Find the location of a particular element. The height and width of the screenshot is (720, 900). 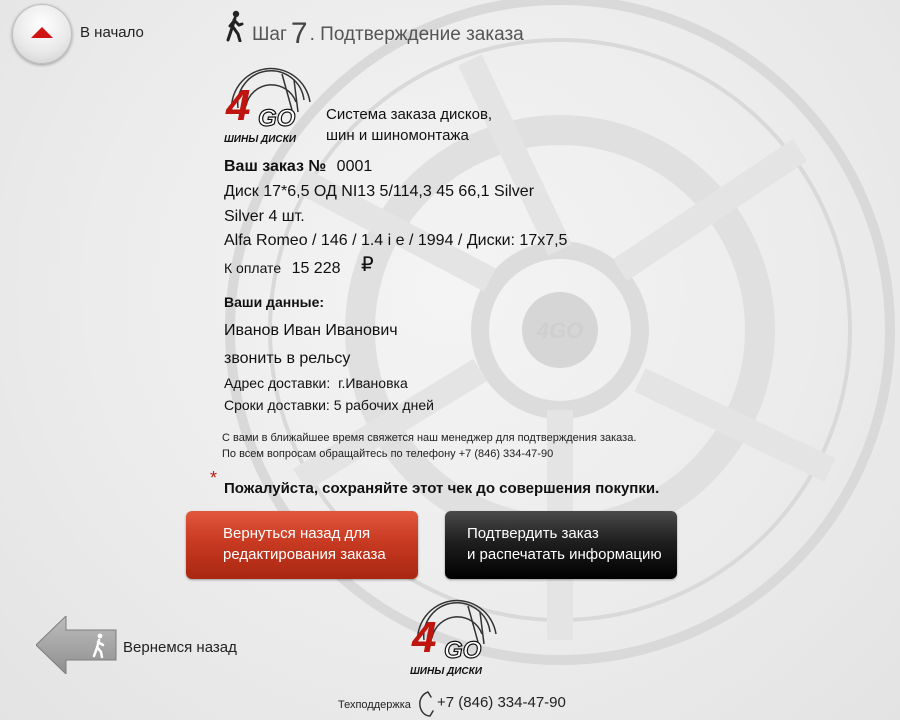

home-label: В начало is located at coordinates (112, 32).